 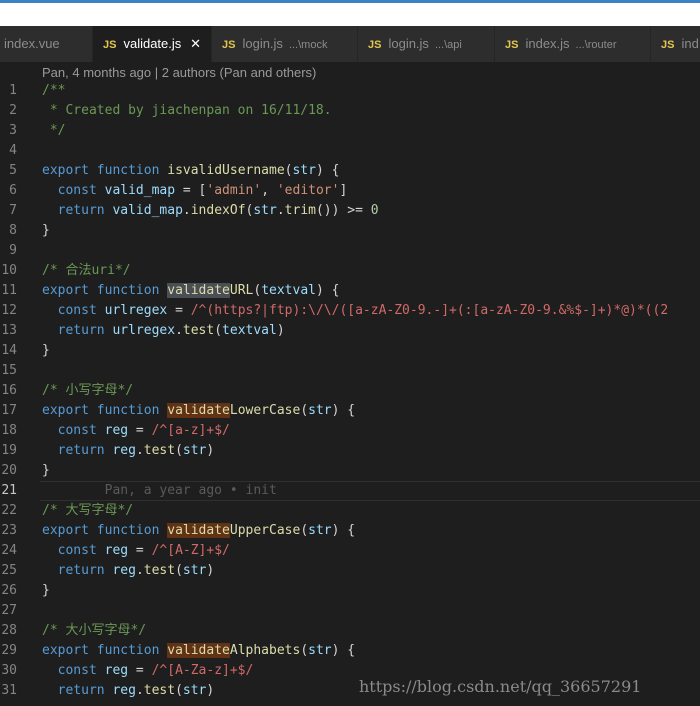 What do you see at coordinates (350, 631) in the screenshot?
I see `code-line: 28 /* 大小写字母*/` at bounding box center [350, 631].